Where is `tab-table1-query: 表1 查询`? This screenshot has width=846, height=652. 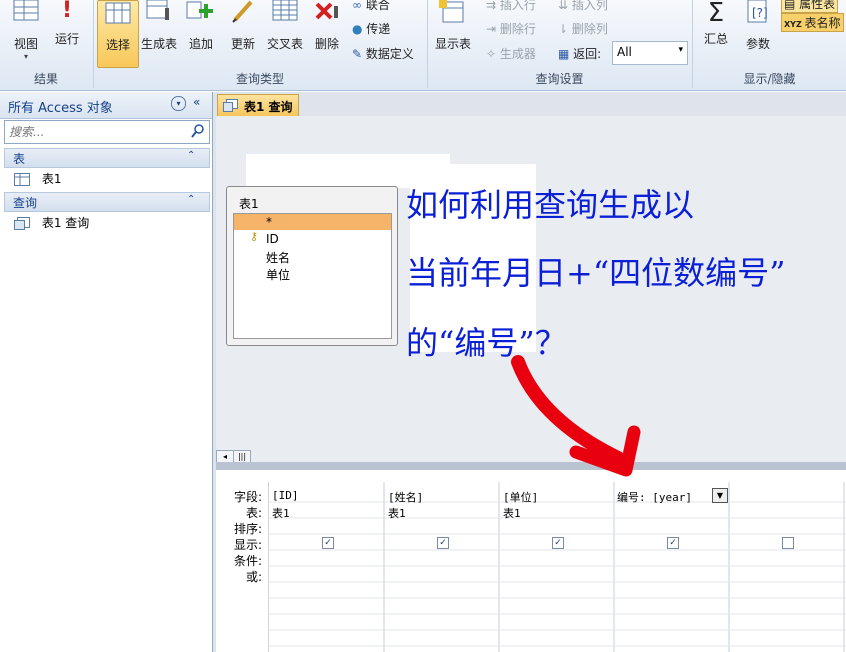 tab-table1-query: 表1 查询 is located at coordinates (258, 105).